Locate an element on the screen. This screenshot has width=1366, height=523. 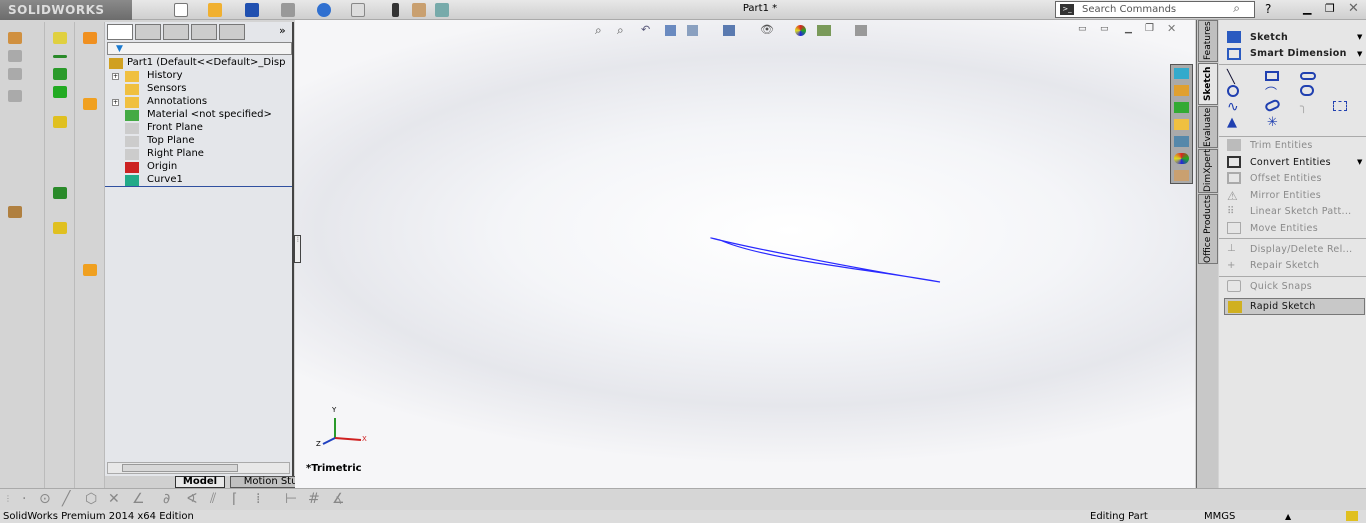
polygon-icon is located at coordinates (1307, 90).